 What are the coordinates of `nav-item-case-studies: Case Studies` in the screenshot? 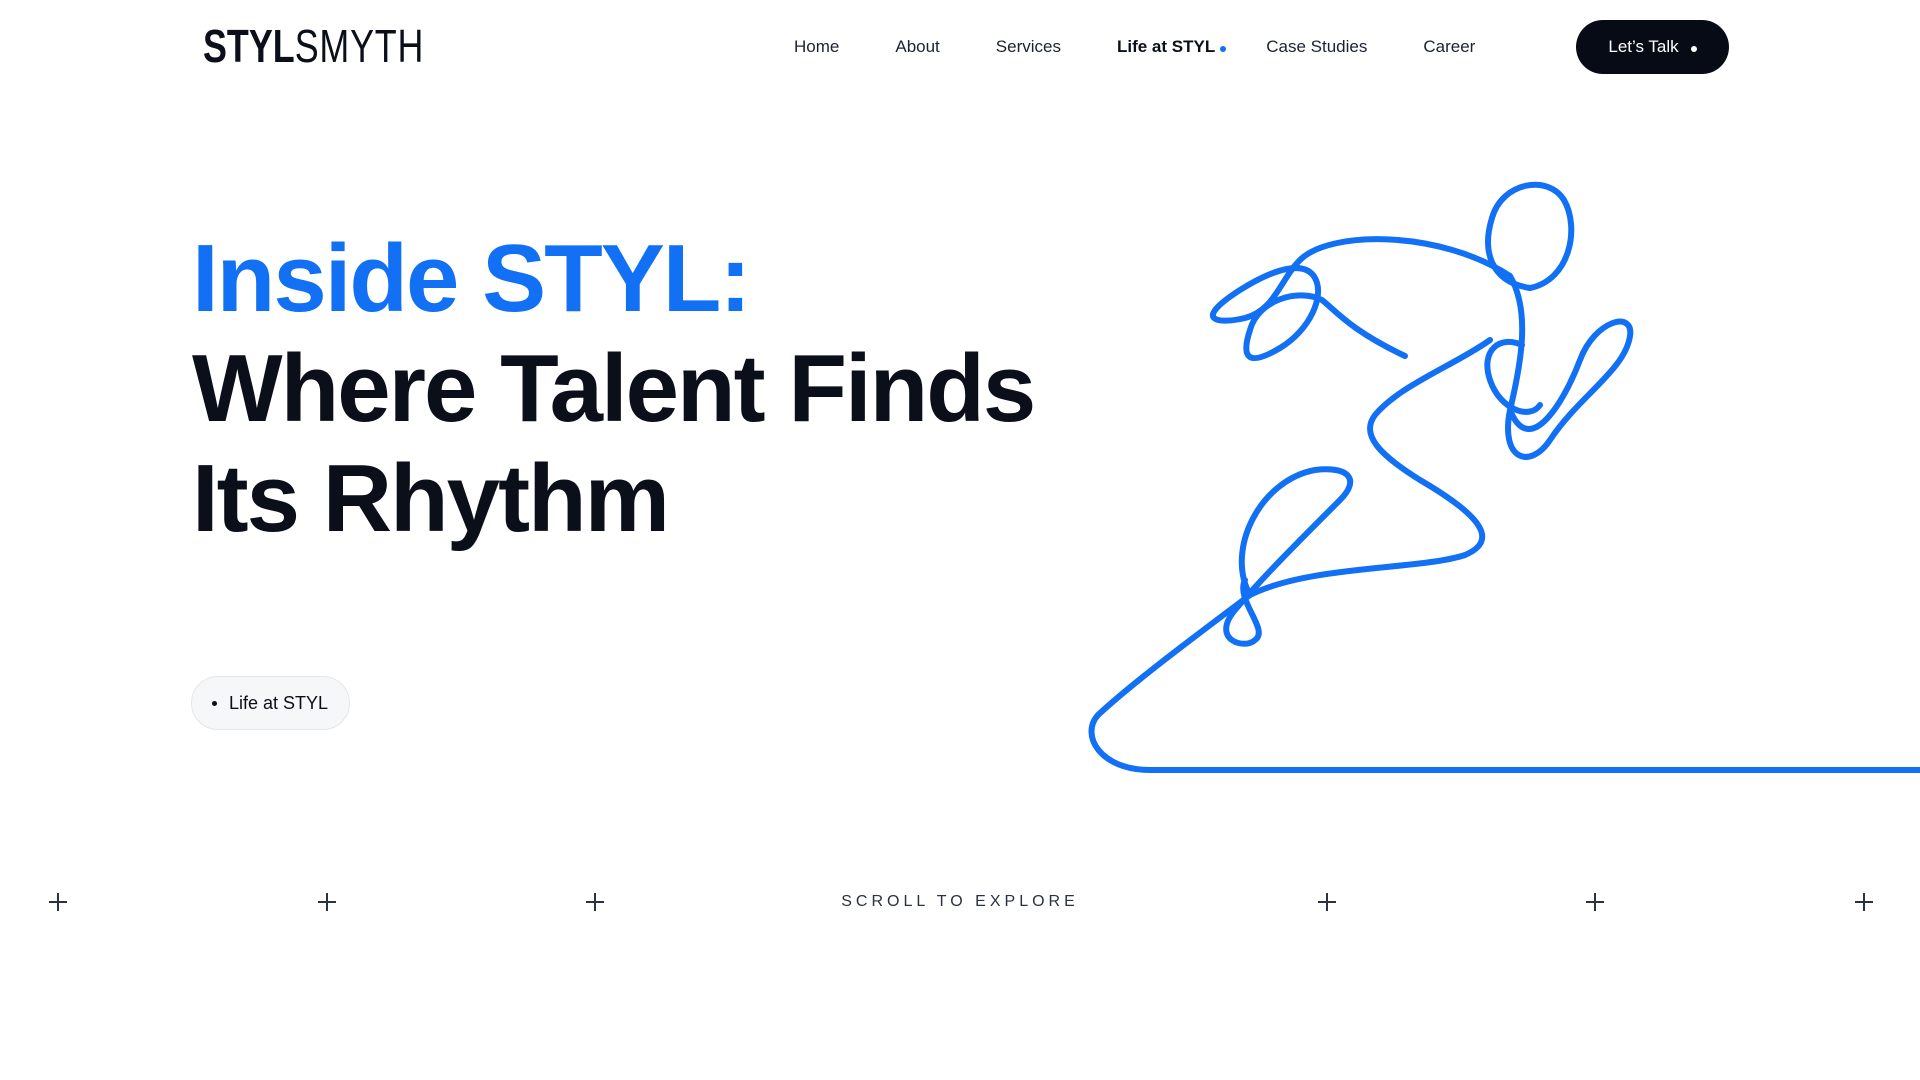 It's located at (1316, 47).